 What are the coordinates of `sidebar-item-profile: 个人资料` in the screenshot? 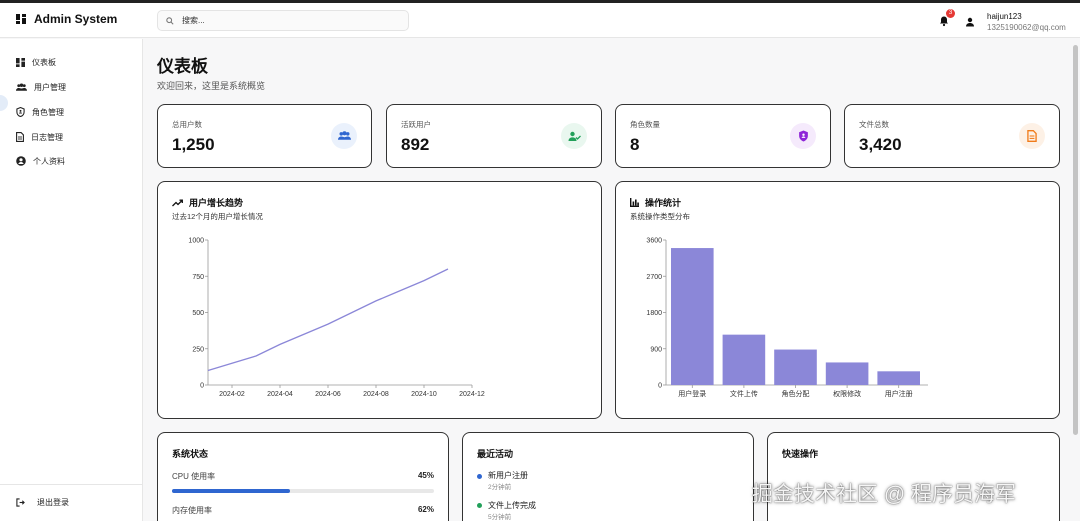 It's located at (40, 161).